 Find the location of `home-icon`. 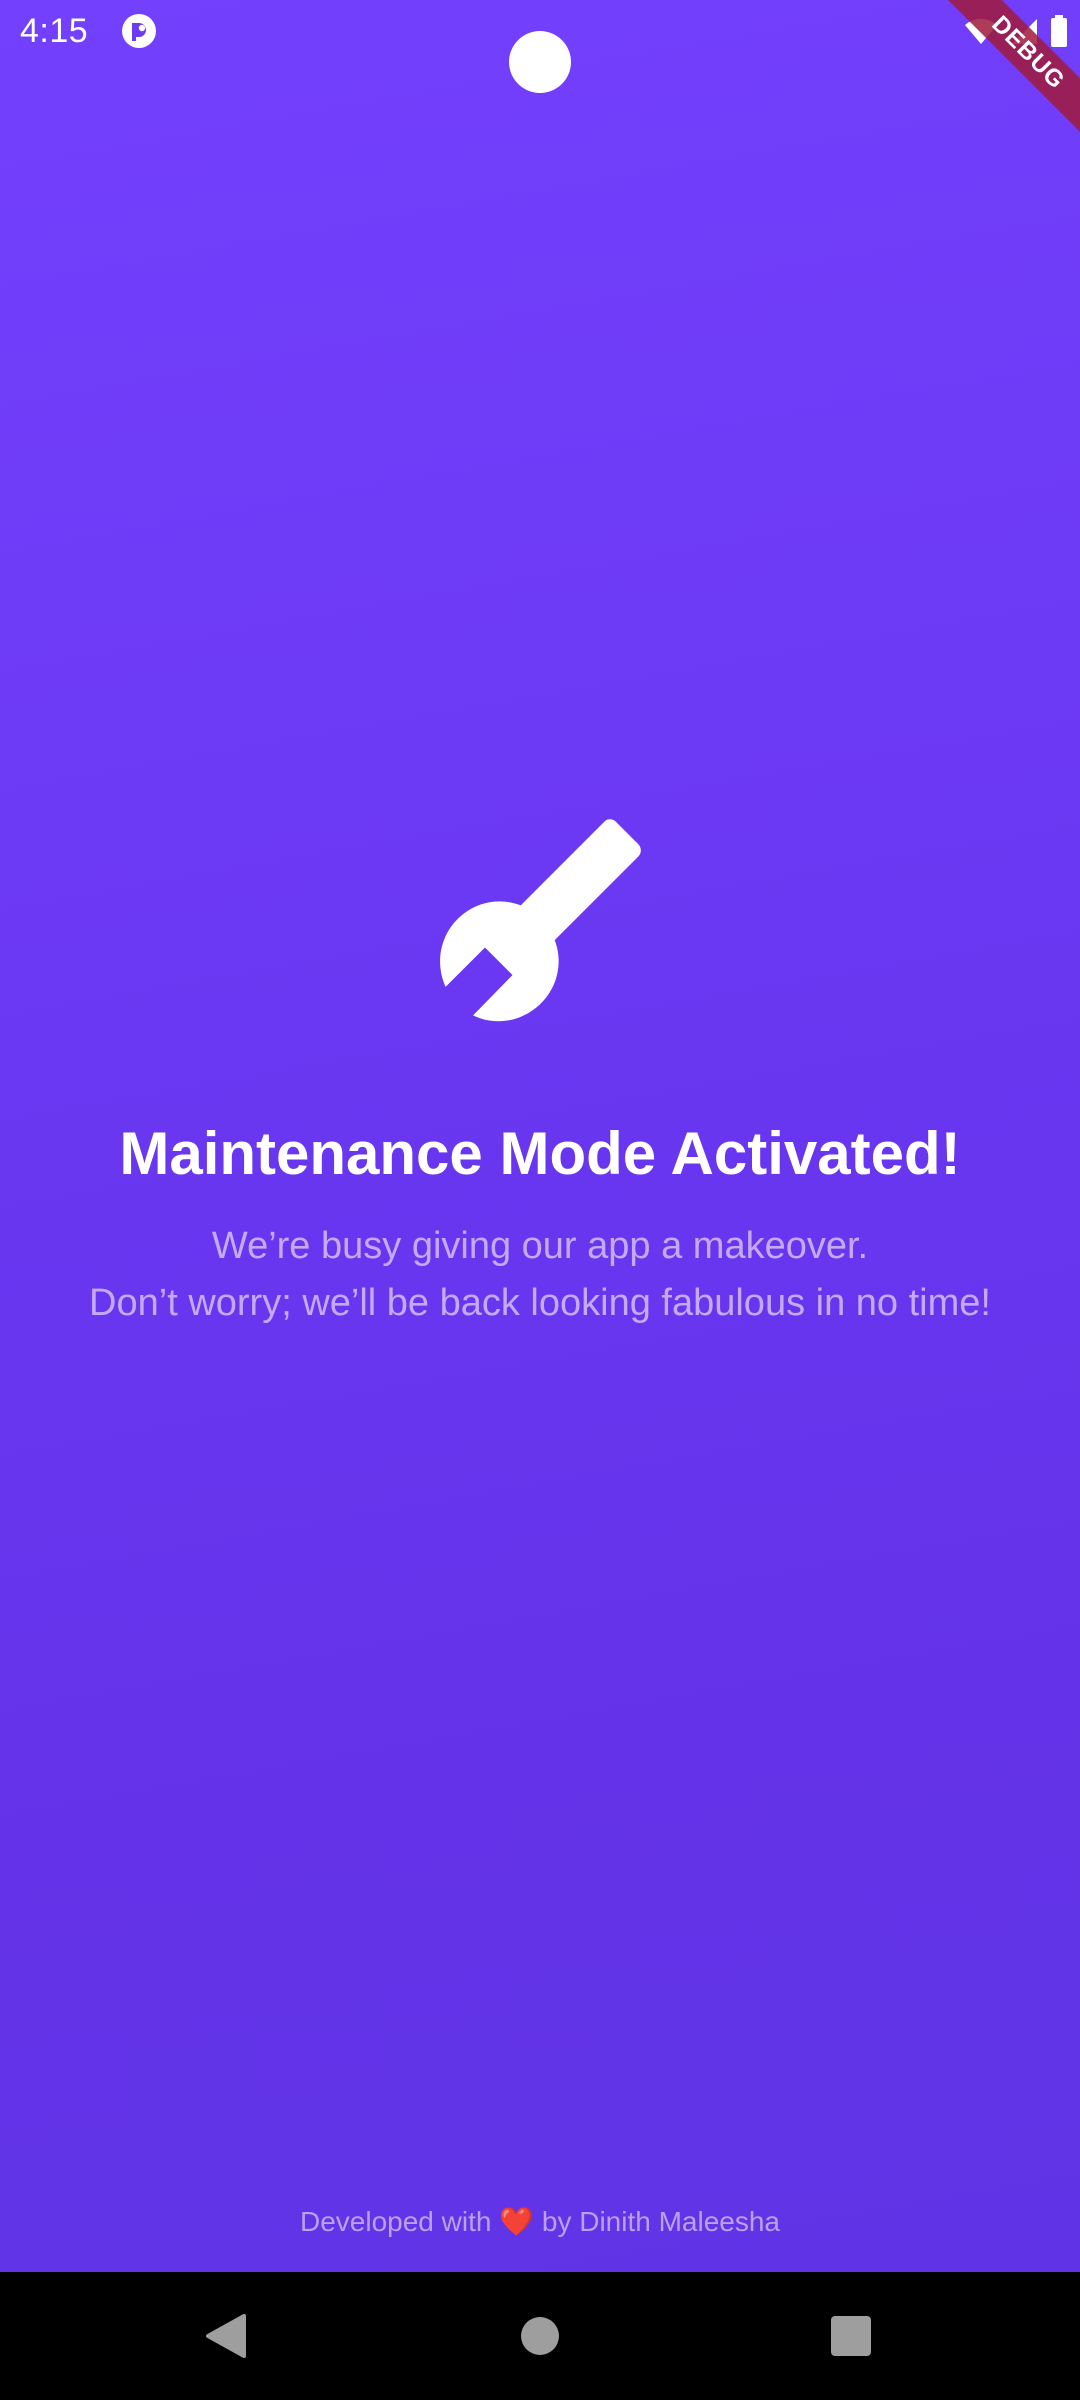

home-icon is located at coordinates (540, 2336).